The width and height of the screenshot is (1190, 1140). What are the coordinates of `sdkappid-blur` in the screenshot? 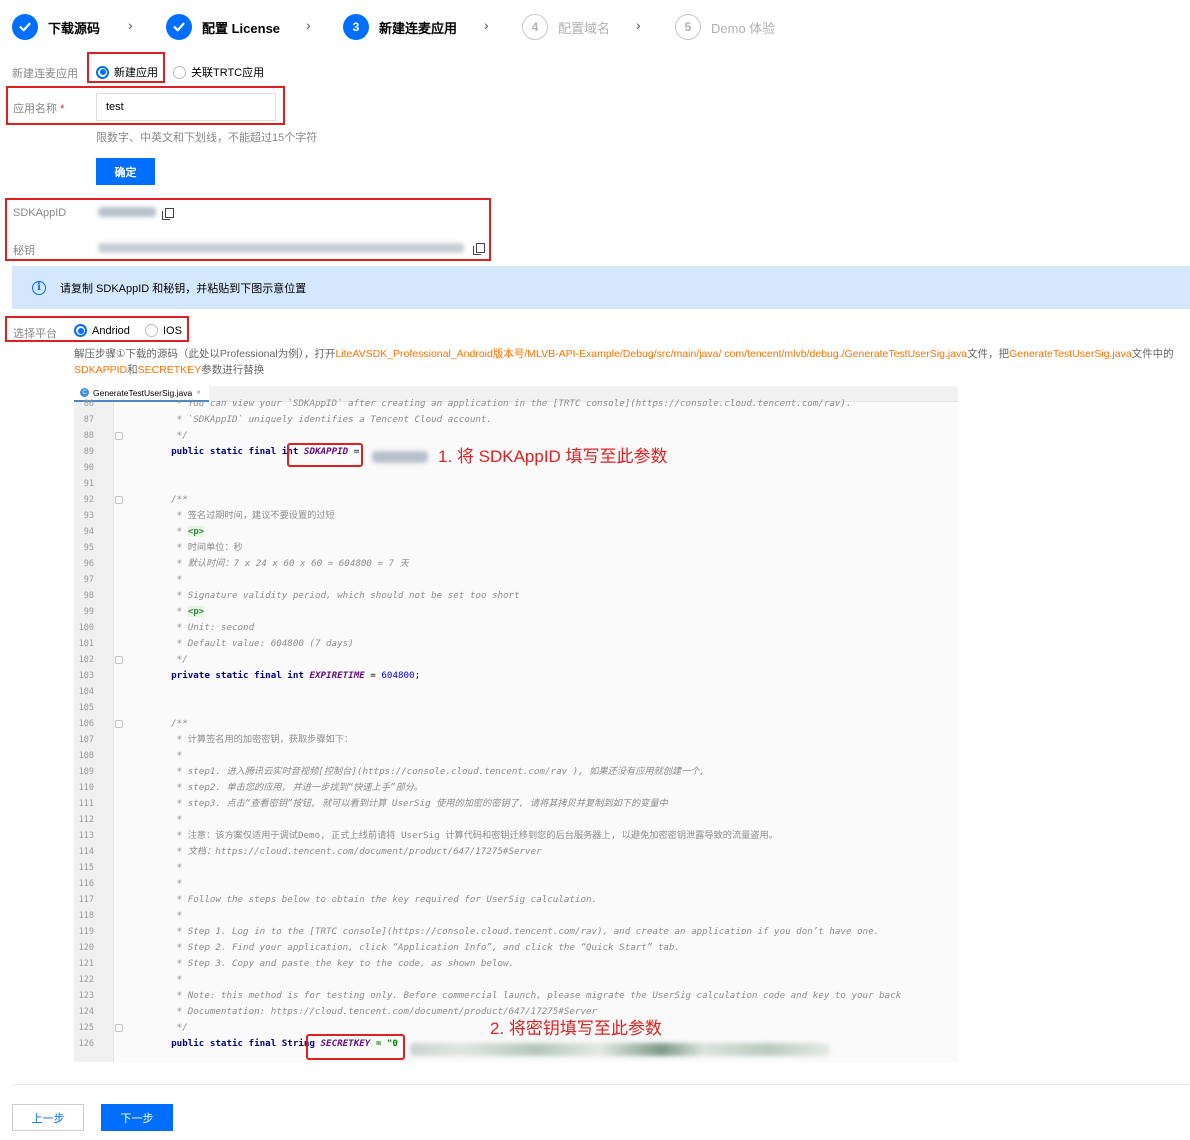 It's located at (400, 457).